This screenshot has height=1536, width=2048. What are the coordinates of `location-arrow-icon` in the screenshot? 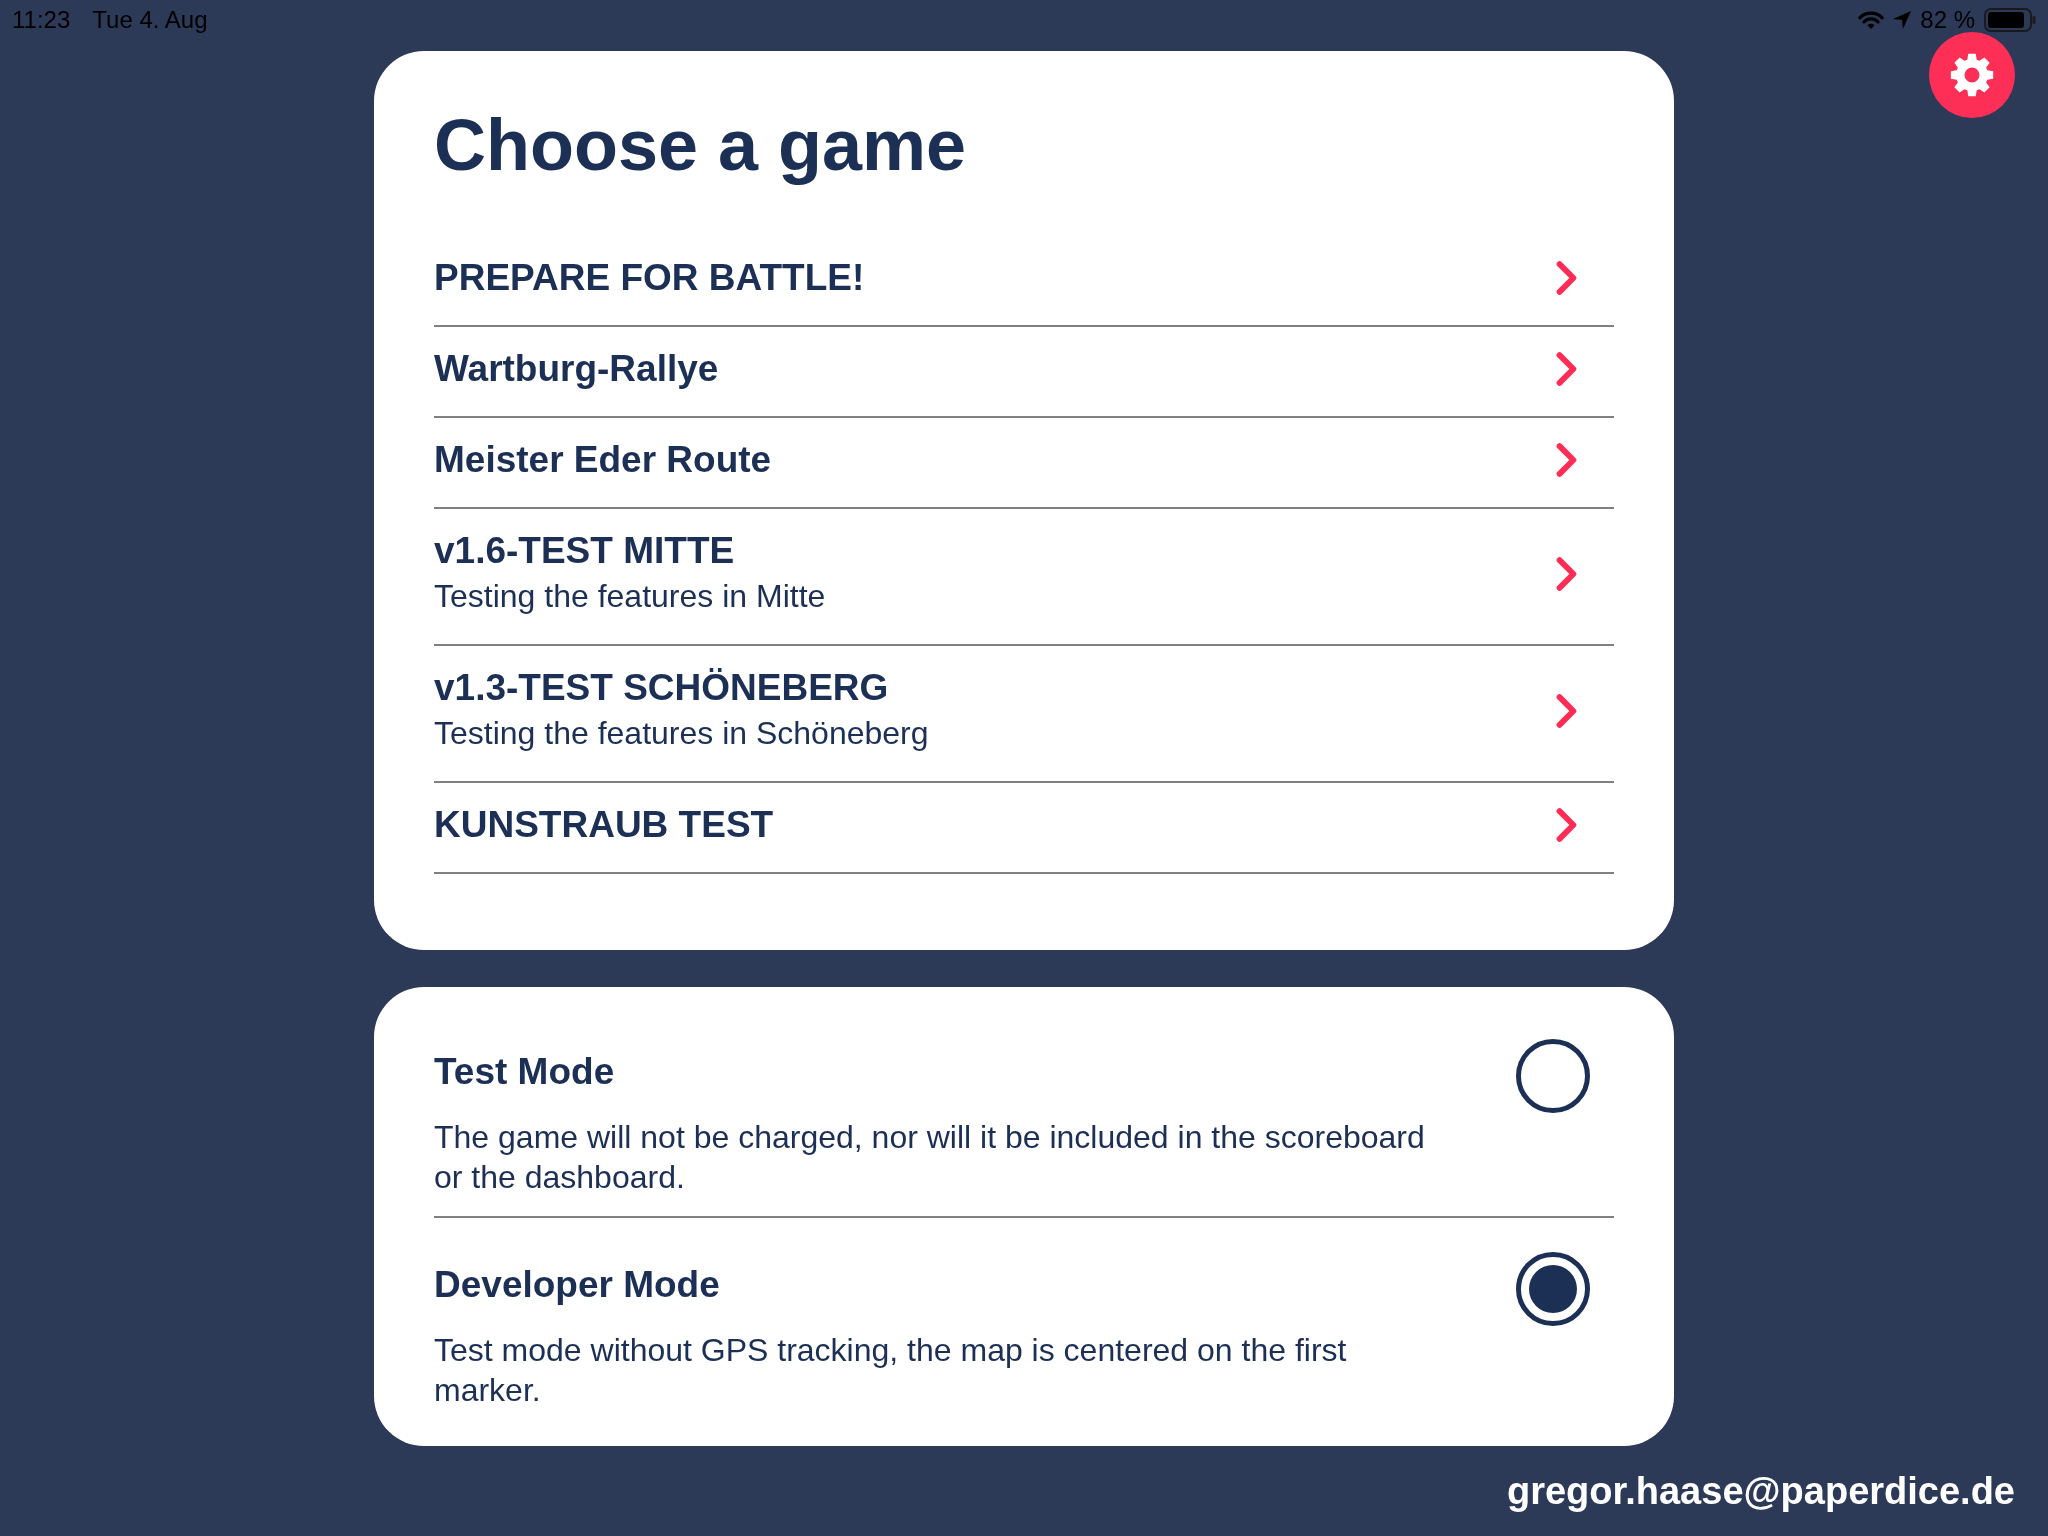 It's located at (1902, 20).